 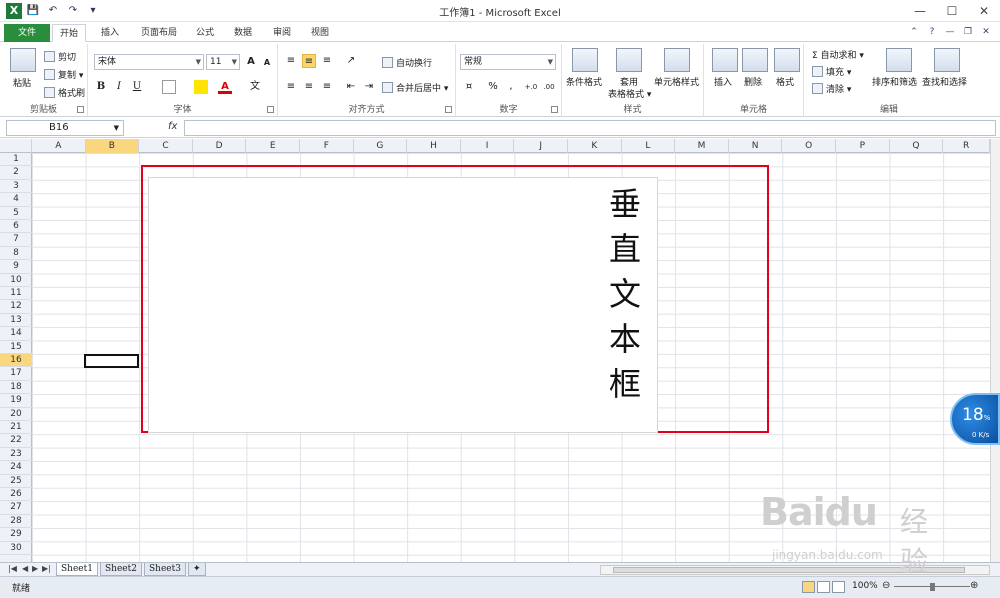 What do you see at coordinates (16, 508) in the screenshot?
I see `row-header: 27` at bounding box center [16, 508].